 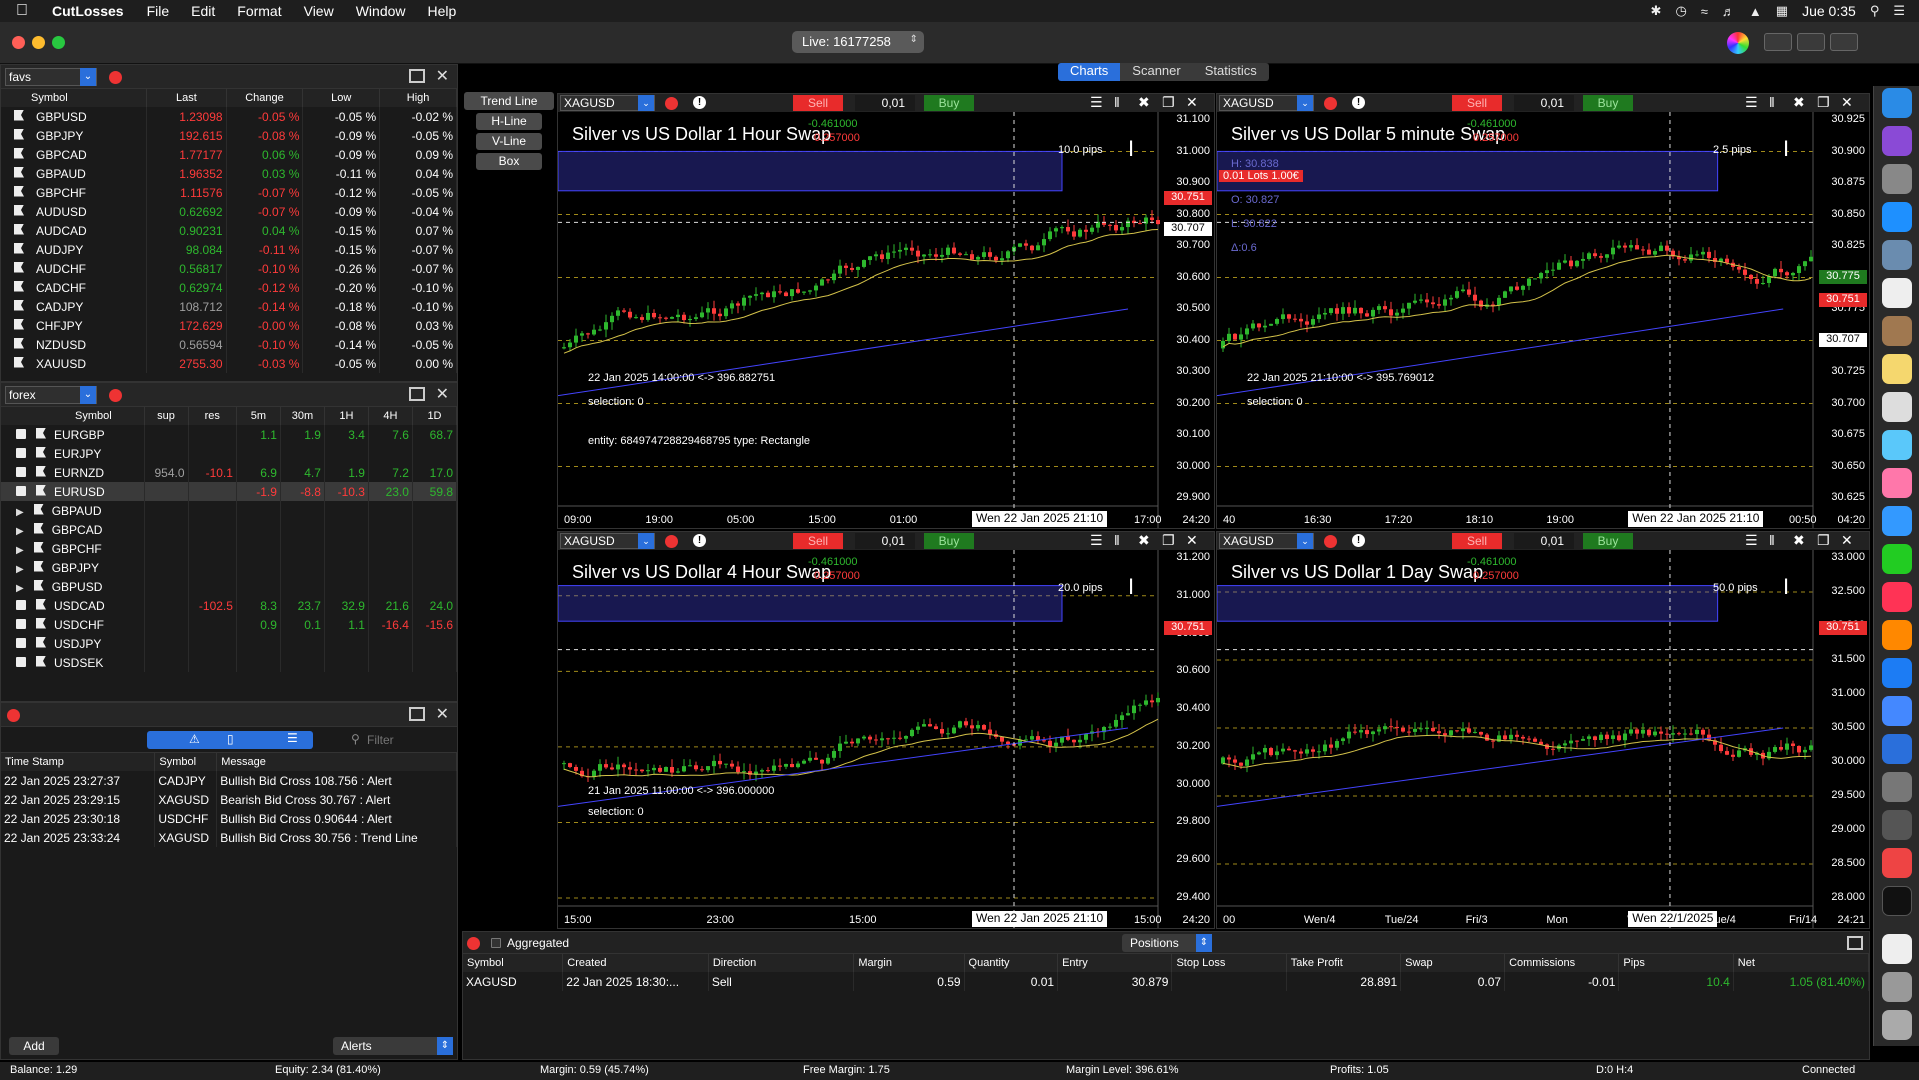 What do you see at coordinates (229, 510) in the screenshot?
I see `table-row: ▶ GBPAUD` at bounding box center [229, 510].